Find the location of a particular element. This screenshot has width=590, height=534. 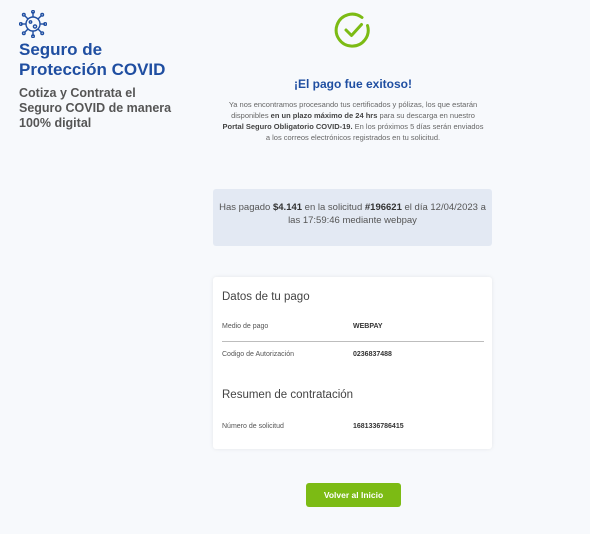

brand-subtitle-line: Cotiza y Contrata el is located at coordinates (77, 93).